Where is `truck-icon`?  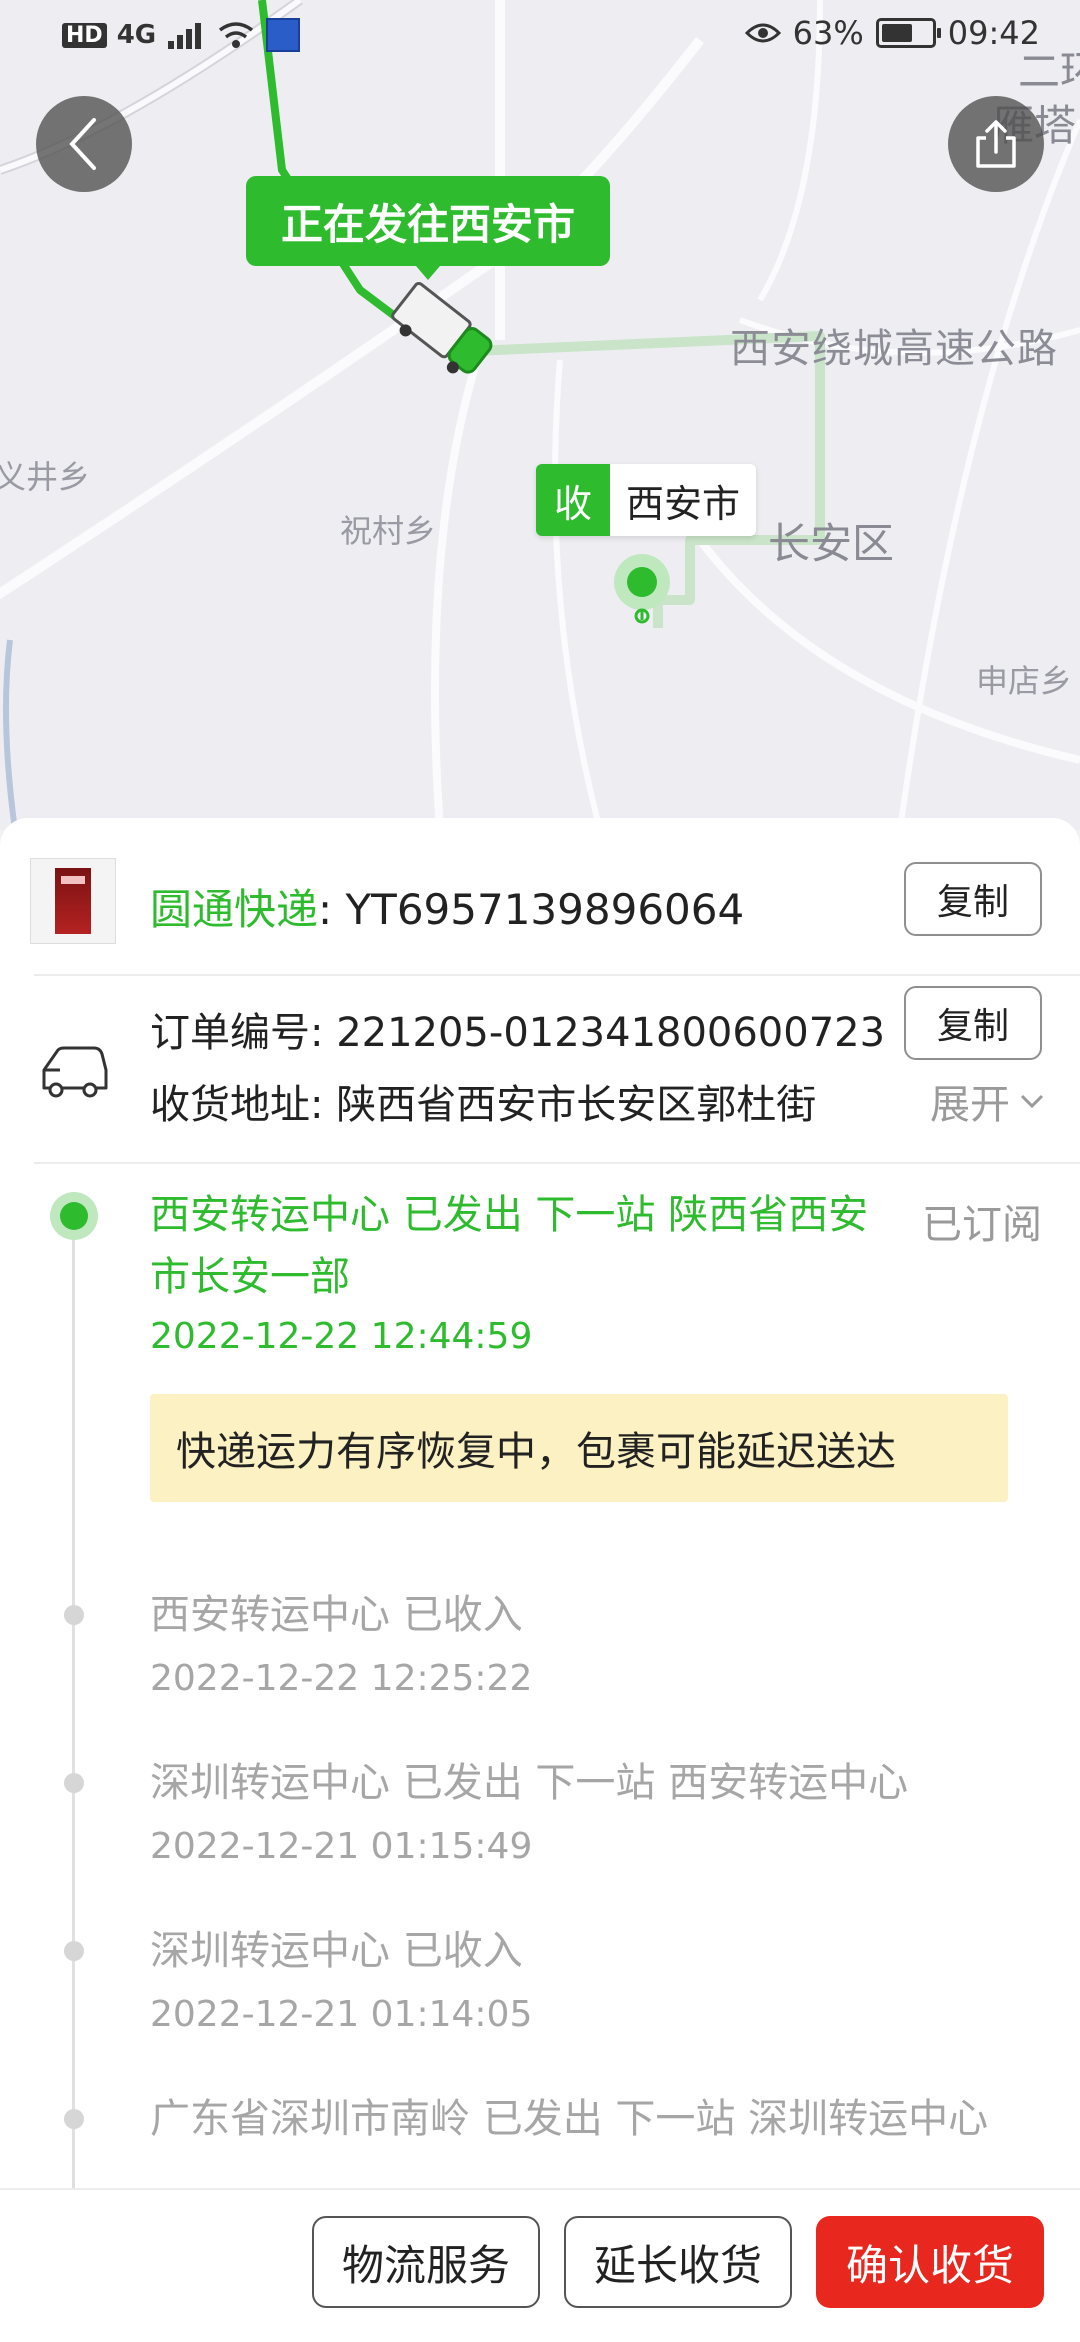
truck-icon is located at coordinates (75, 1072).